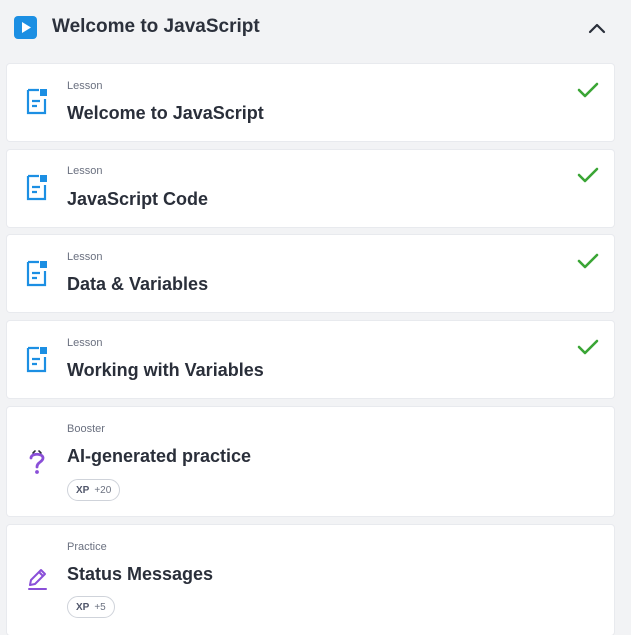 This screenshot has height=635, width=631. Describe the element at coordinates (165, 113) in the screenshot. I see `item-title: Welcome to JavaScript` at that location.